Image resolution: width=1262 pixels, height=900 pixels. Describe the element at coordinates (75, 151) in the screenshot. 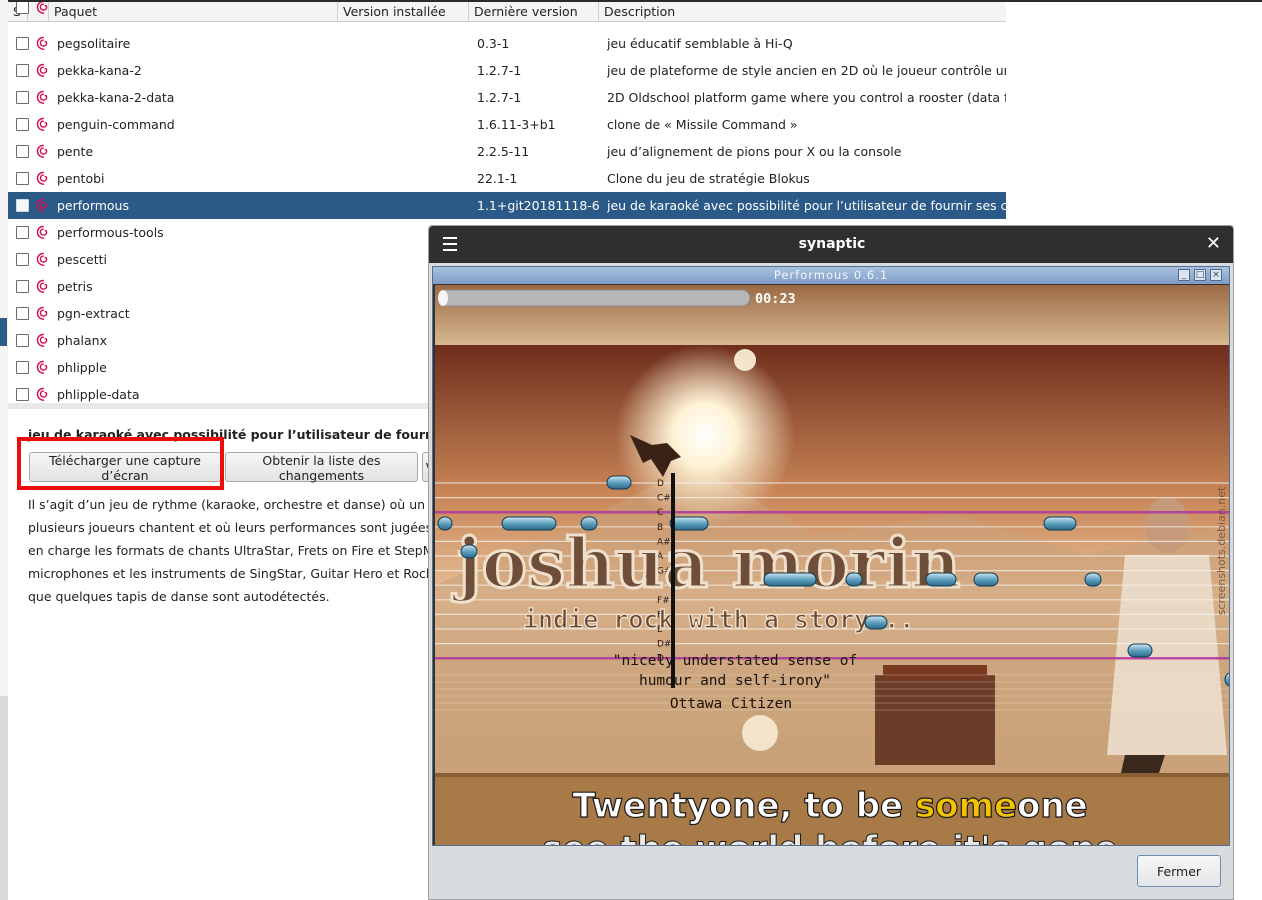

I see `package-name: pente` at that location.